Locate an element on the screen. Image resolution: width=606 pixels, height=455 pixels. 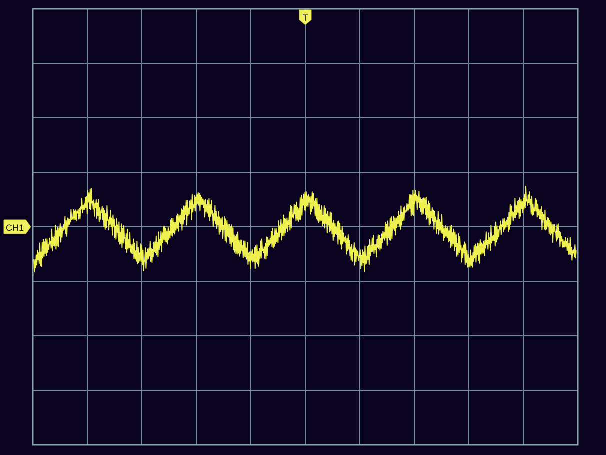
trigger-marker: T is located at coordinates (305, 18).